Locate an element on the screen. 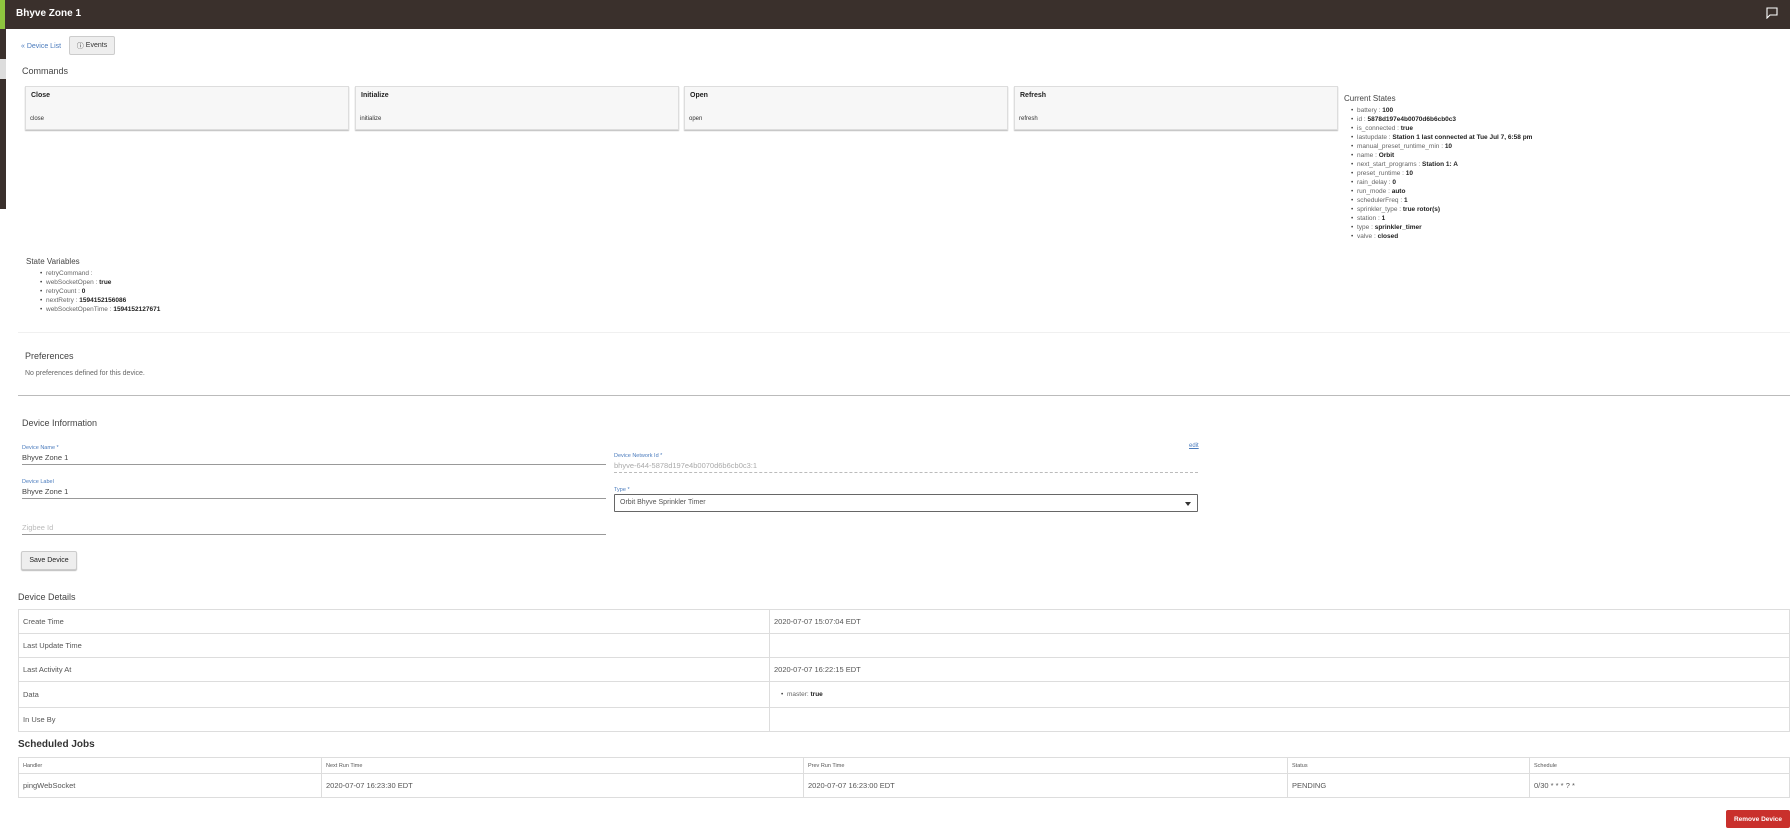 The width and height of the screenshot is (1790, 831). state-item: preset_runtime : 10 is located at coordinates (1438, 173).